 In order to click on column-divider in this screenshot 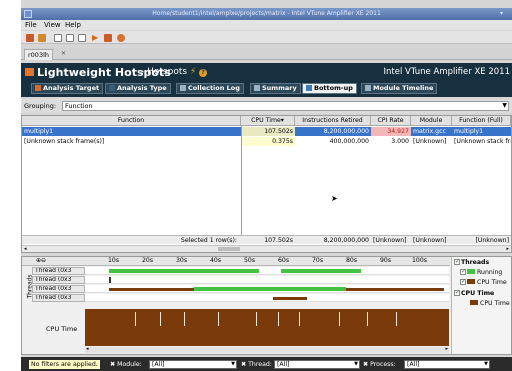, I will do `click(241, 180)`.